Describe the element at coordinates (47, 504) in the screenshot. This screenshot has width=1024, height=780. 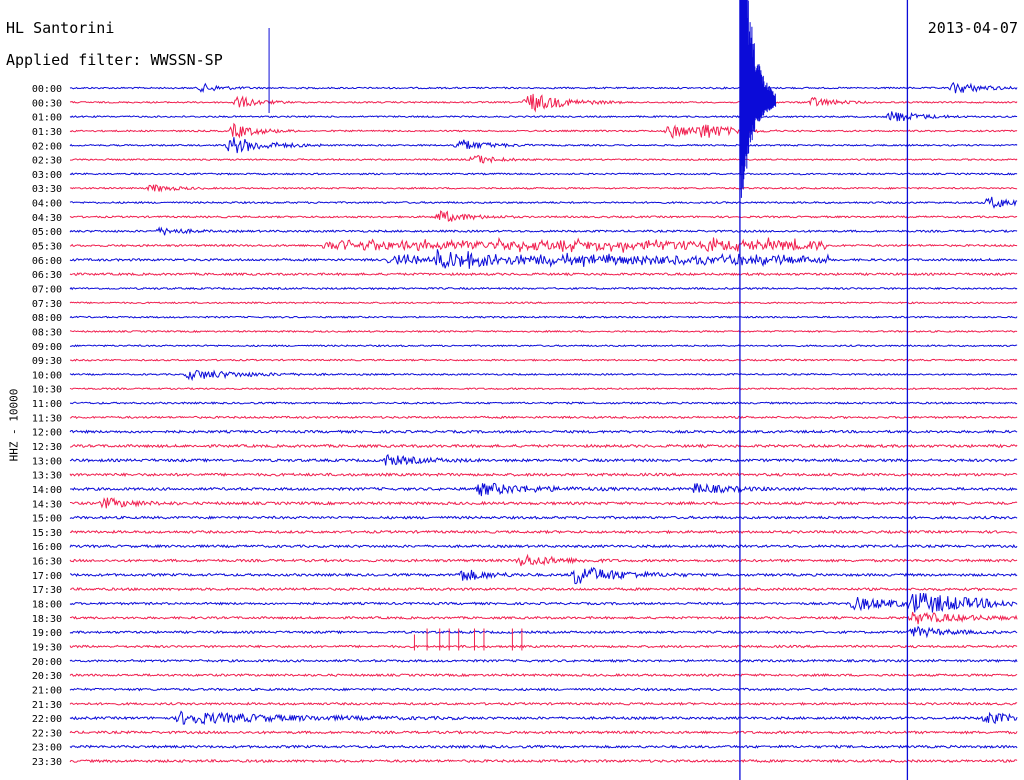
I see `row-label-1430: 14:30` at that location.